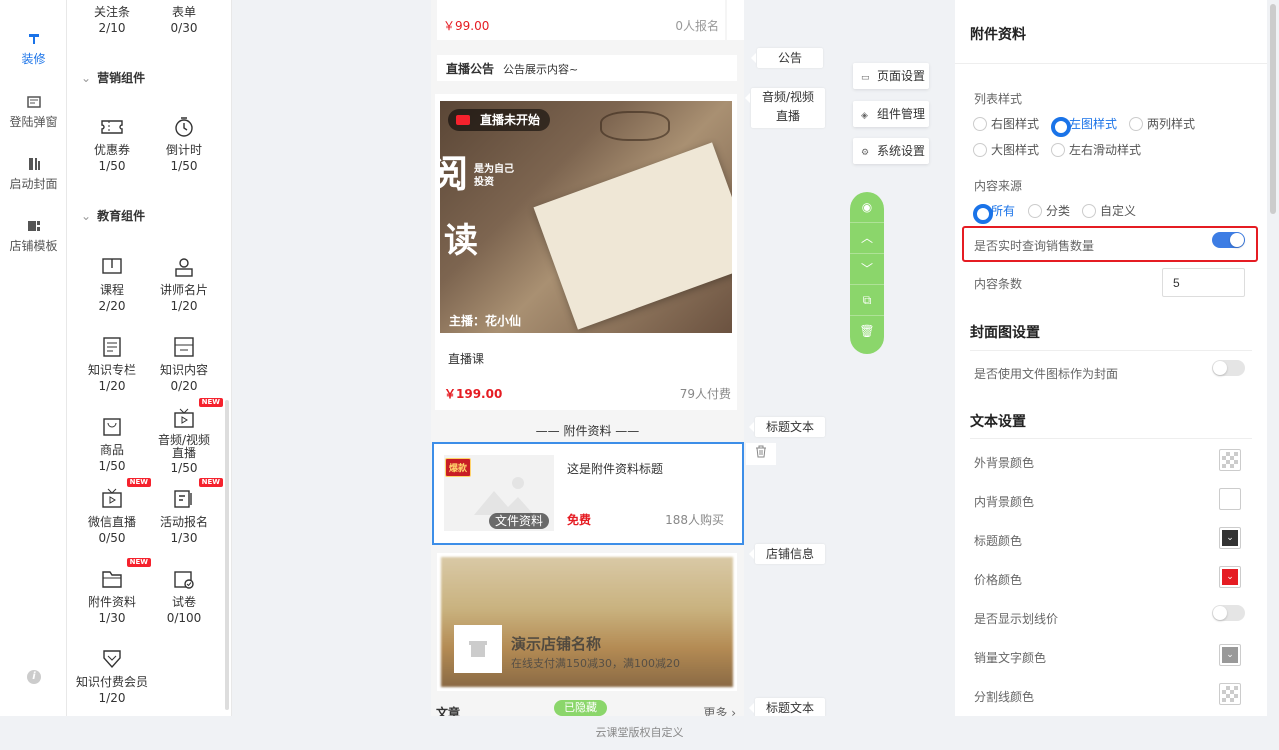 This screenshot has height=750, width=1279. Describe the element at coordinates (1084, 127) in the screenshot. I see `radio-left-image: 左图样式` at that location.